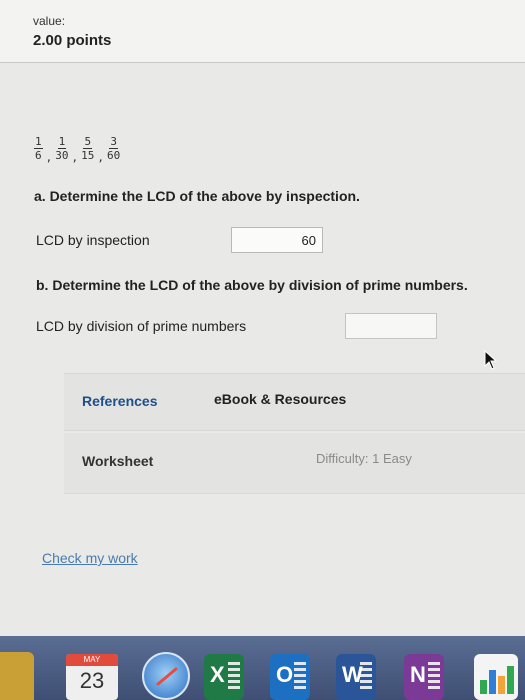 The height and width of the screenshot is (700, 525). I want to click on excel-lines, so click(234, 676).